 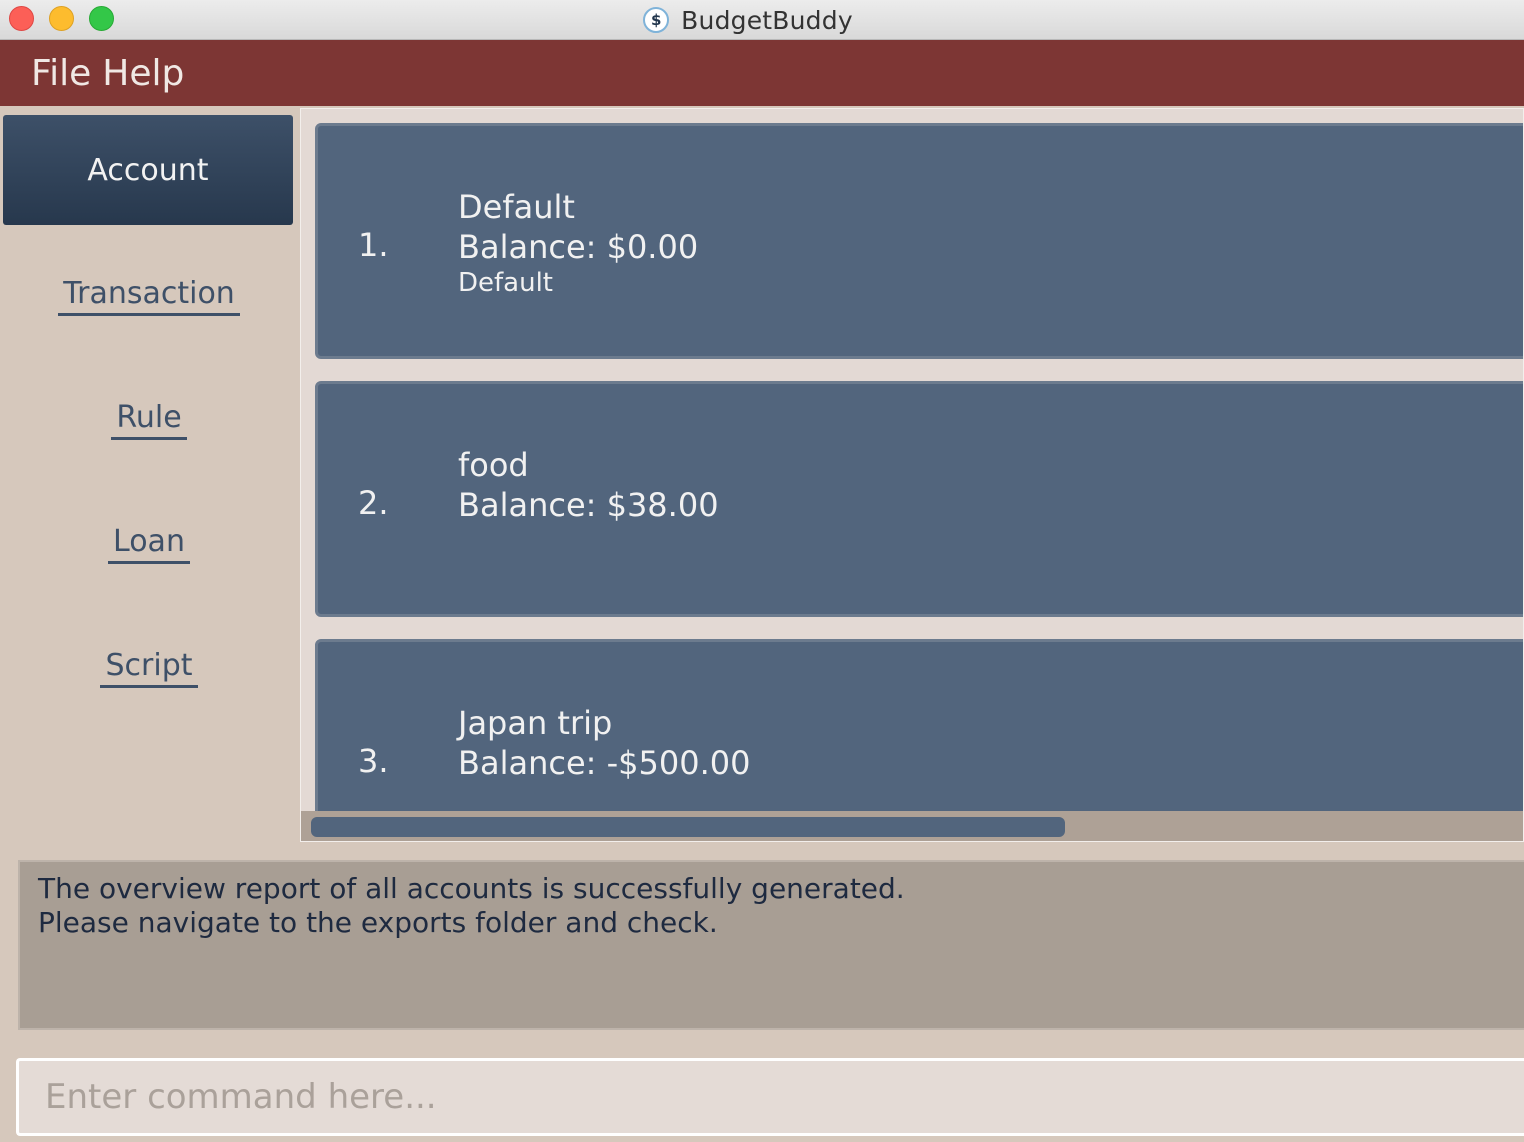 What do you see at coordinates (688, 827) in the screenshot?
I see `scrollbar-thumb` at bounding box center [688, 827].